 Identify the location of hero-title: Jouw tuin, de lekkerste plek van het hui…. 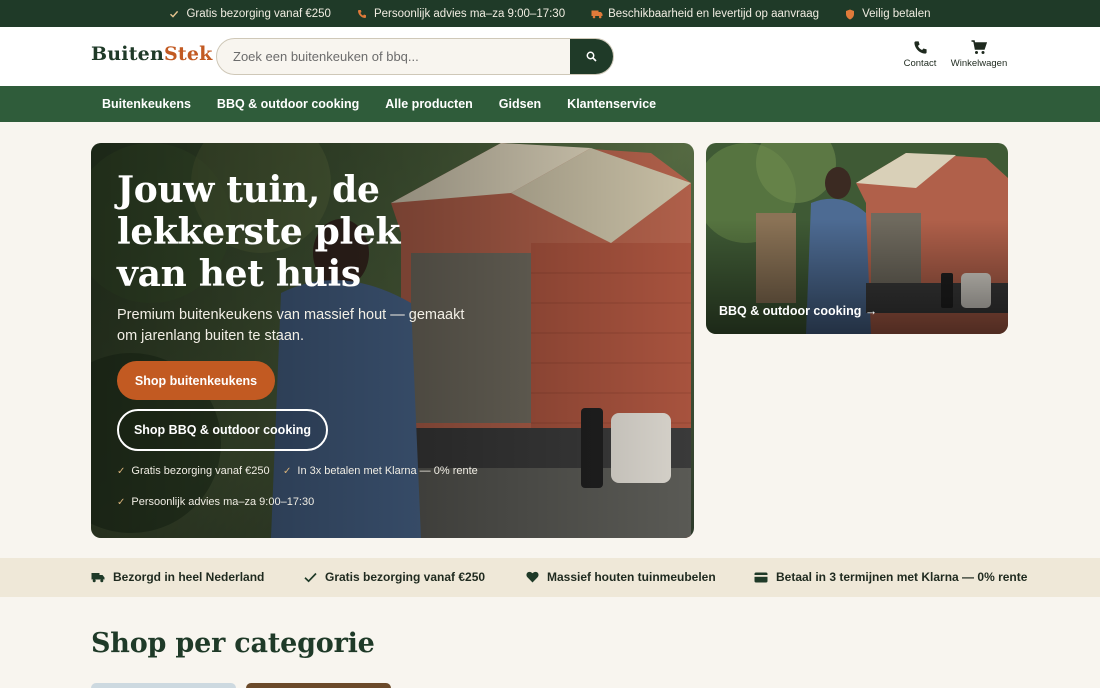
(259, 232).